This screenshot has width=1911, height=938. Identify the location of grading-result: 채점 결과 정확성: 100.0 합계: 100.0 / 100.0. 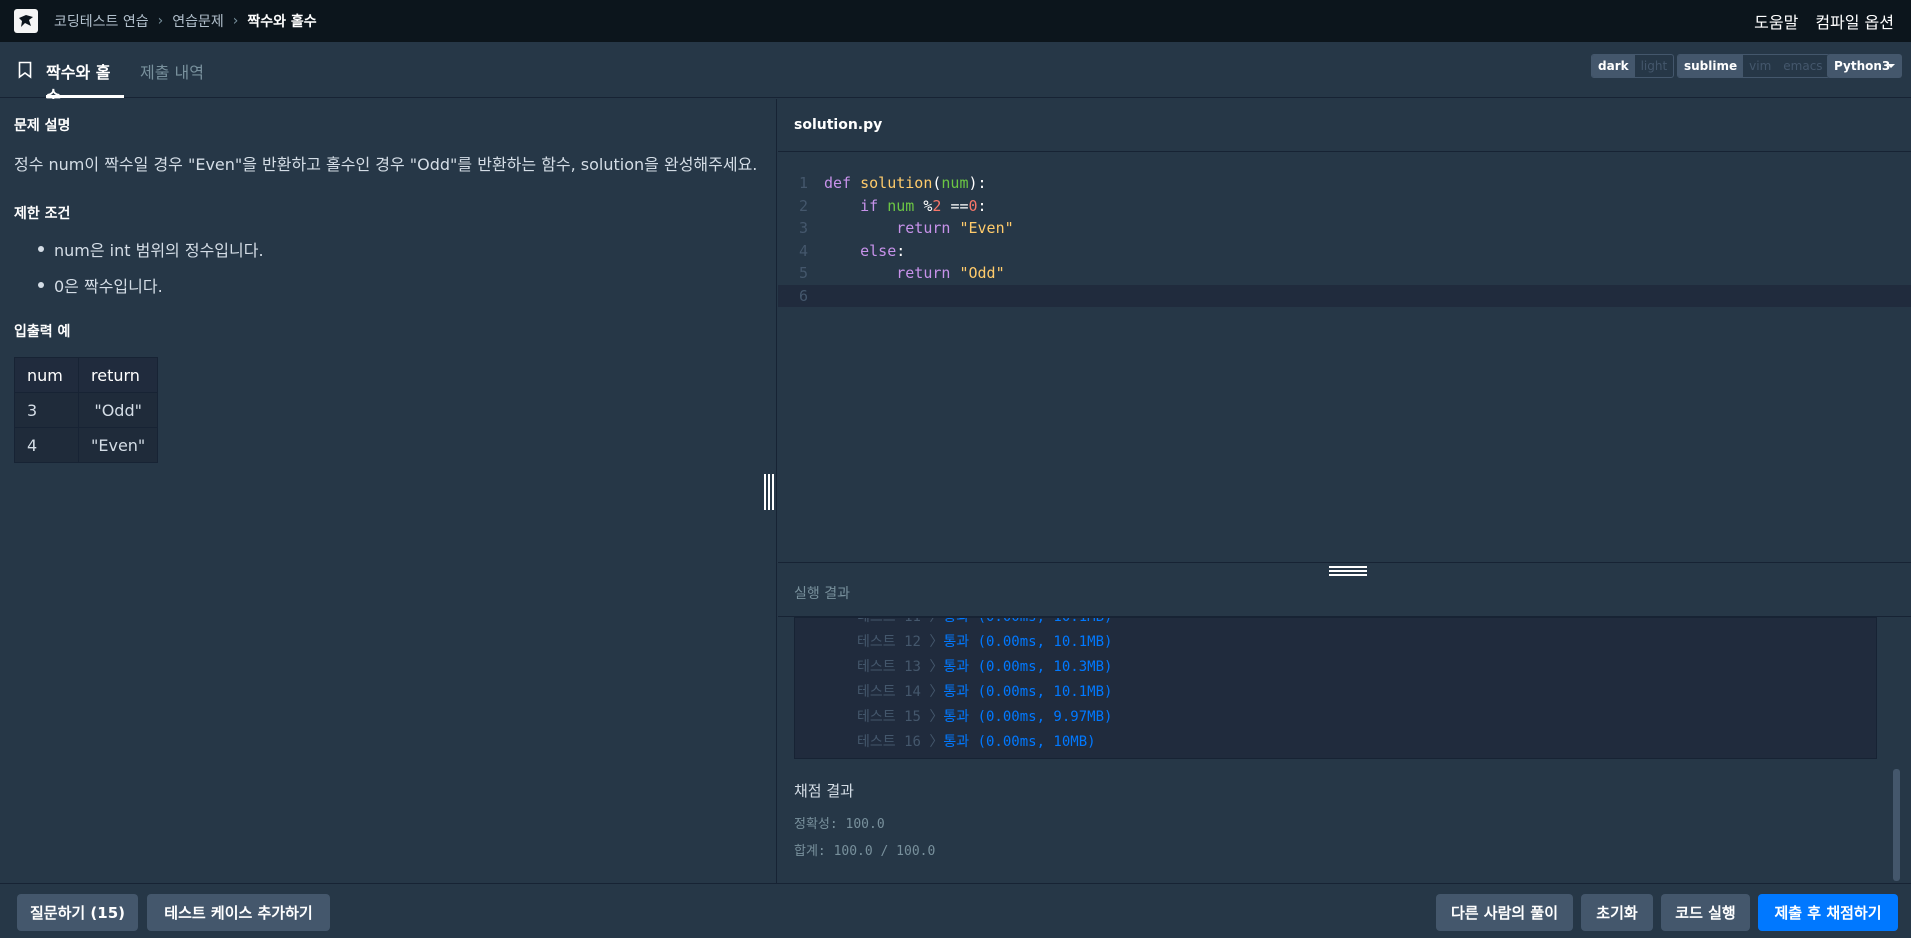
(864, 823).